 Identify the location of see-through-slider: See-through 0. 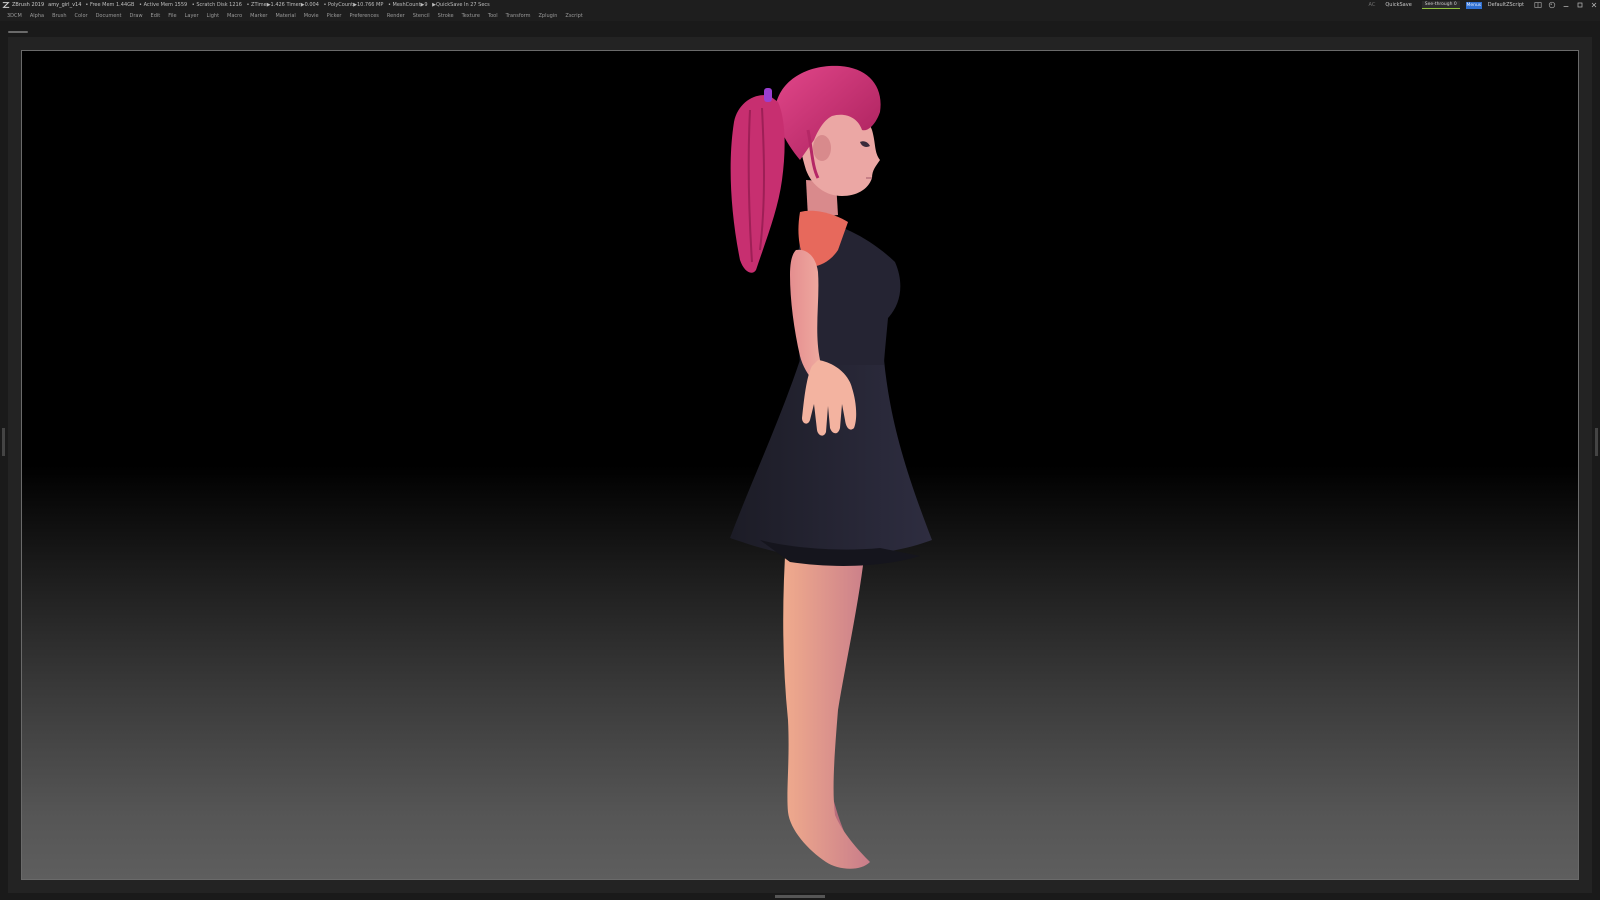
(1440, 5).